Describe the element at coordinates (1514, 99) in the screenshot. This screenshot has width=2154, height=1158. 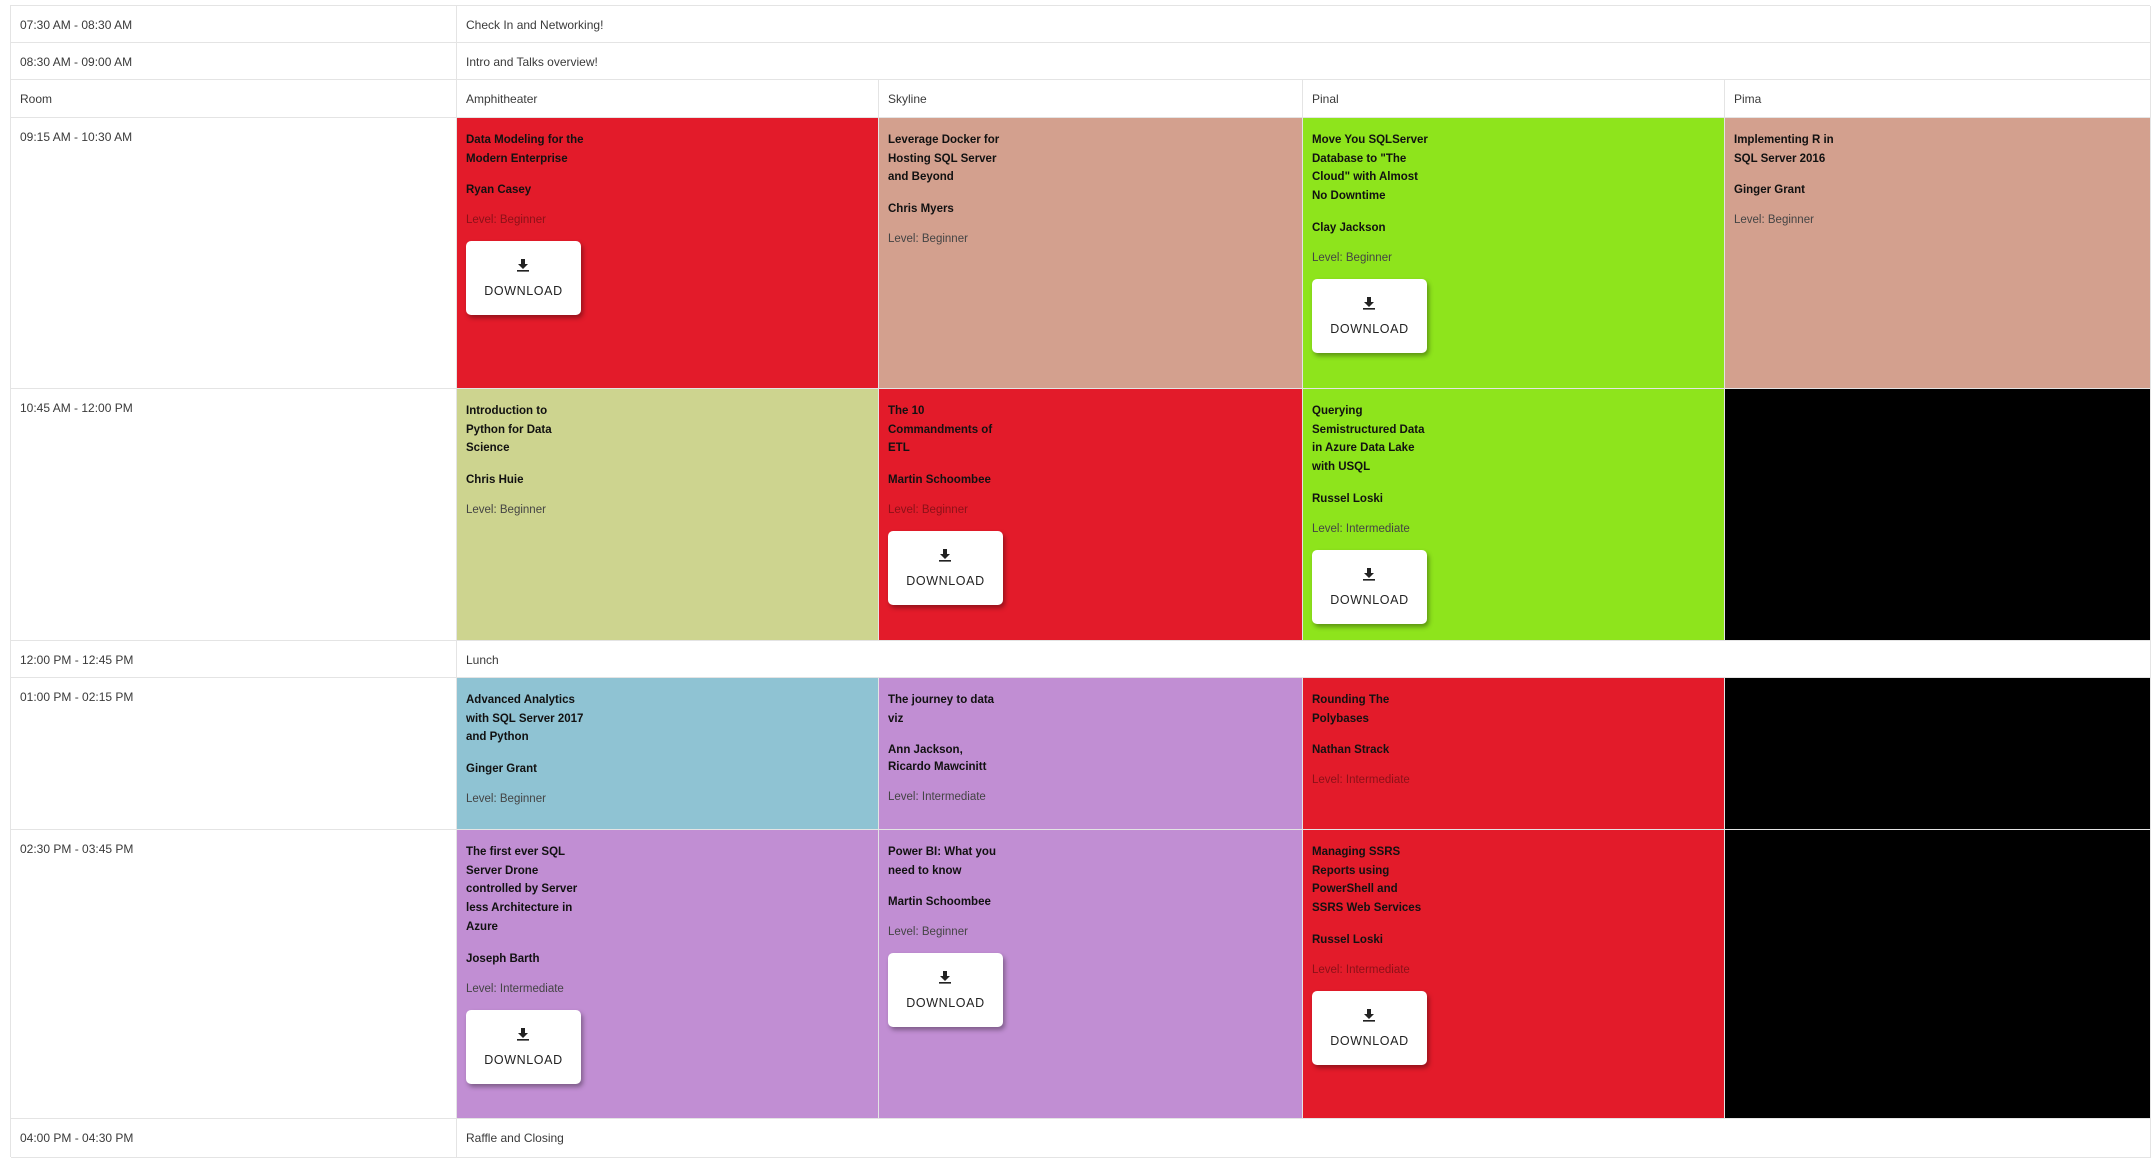
I see `room-pinal: Pinal` at that location.